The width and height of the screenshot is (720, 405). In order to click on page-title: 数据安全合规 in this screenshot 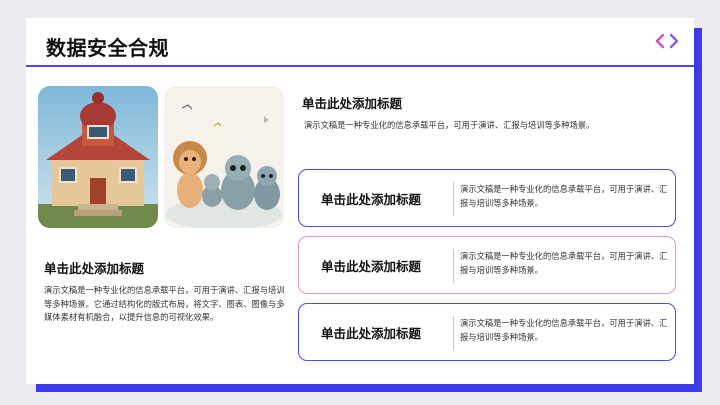, I will do `click(107, 48)`.